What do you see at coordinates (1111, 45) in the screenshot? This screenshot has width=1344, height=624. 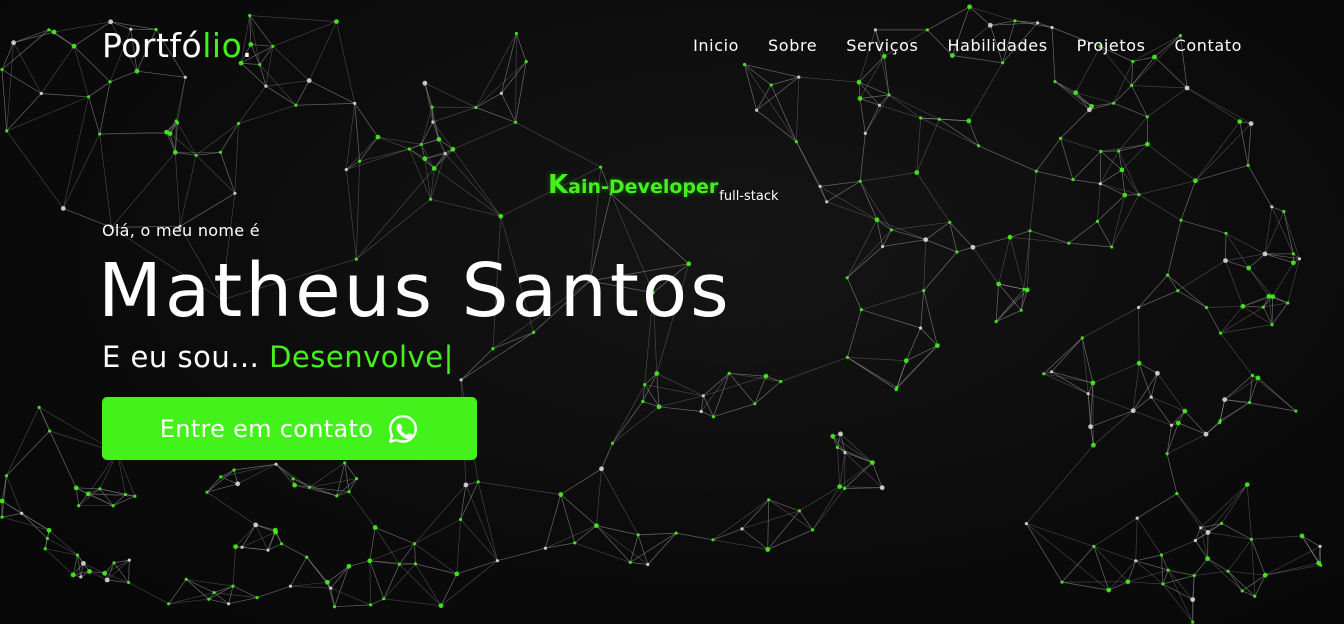 I see `nav-item-projetos: Projetos` at bounding box center [1111, 45].